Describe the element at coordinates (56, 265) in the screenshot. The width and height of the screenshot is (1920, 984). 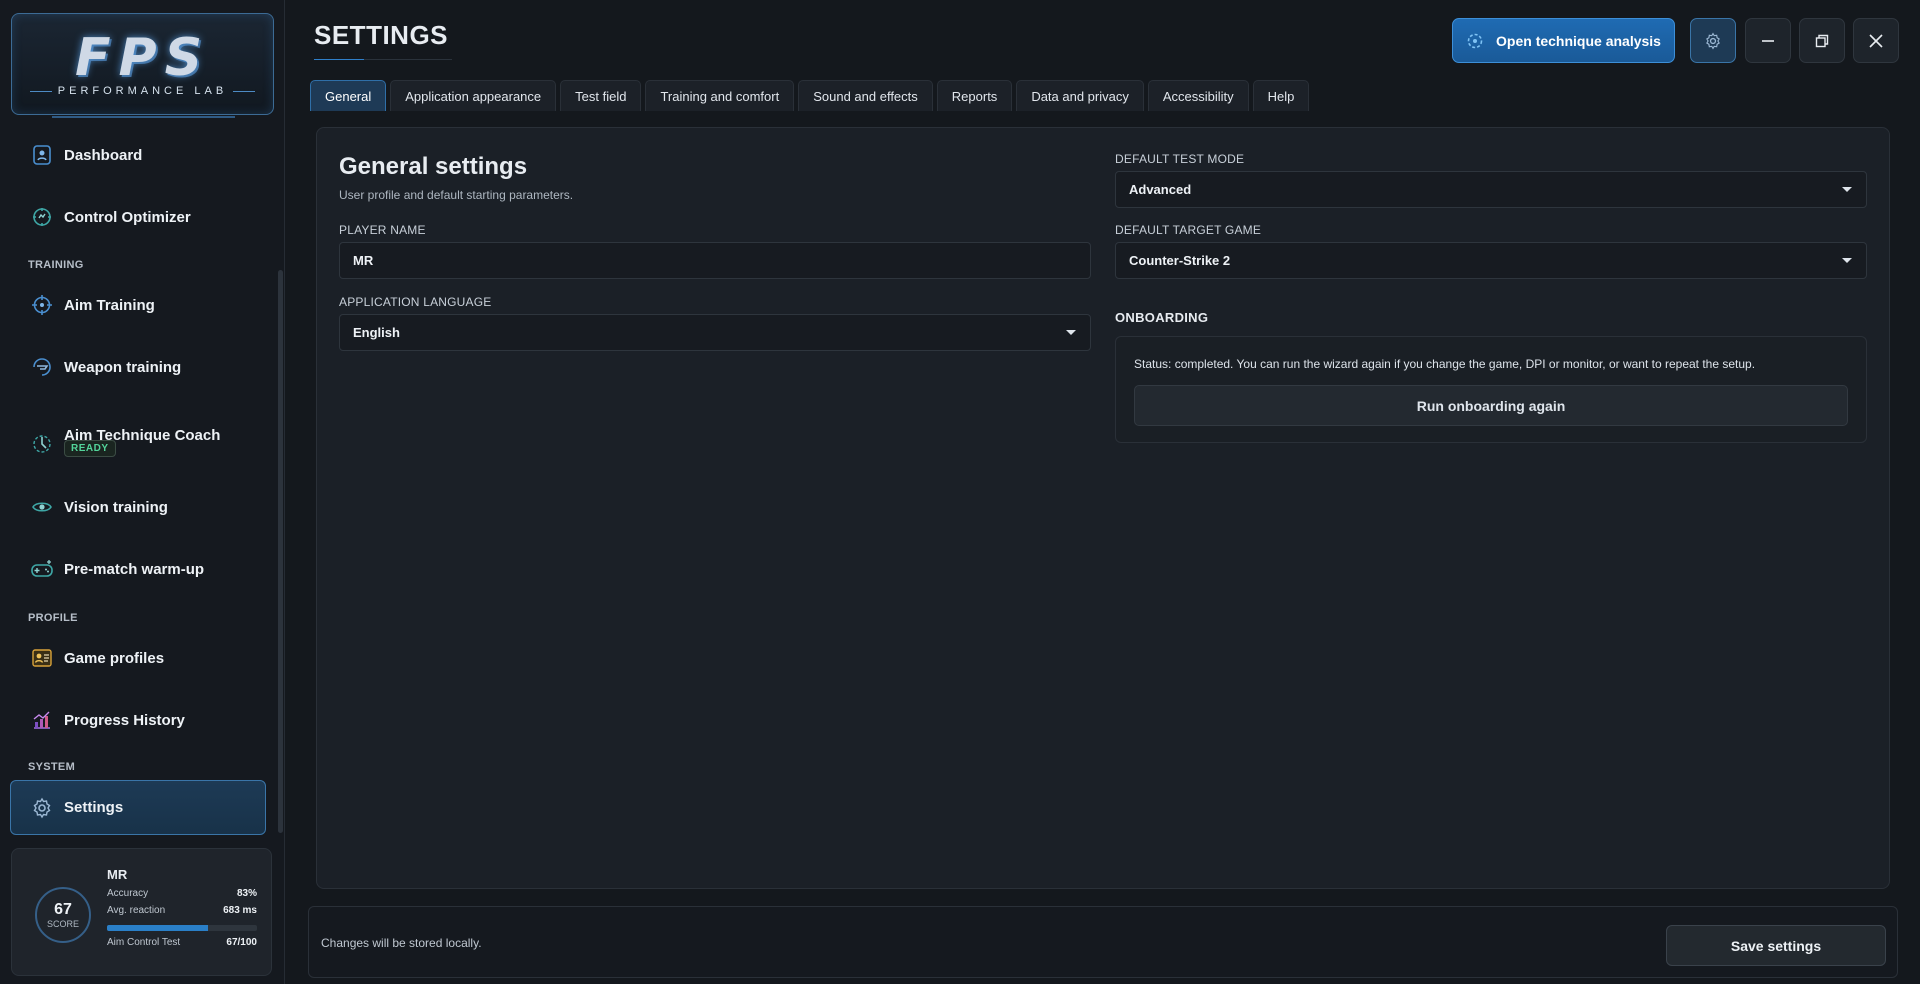
I see `section-label-training: TRAINING` at that location.